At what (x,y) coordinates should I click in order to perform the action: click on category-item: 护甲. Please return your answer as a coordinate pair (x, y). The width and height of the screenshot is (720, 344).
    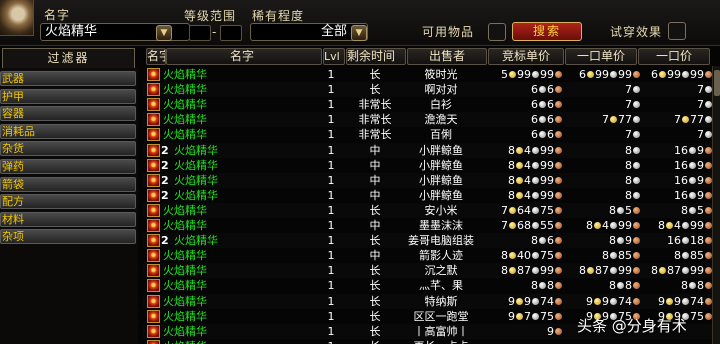
    Looking at the image, I should click on (68, 96).